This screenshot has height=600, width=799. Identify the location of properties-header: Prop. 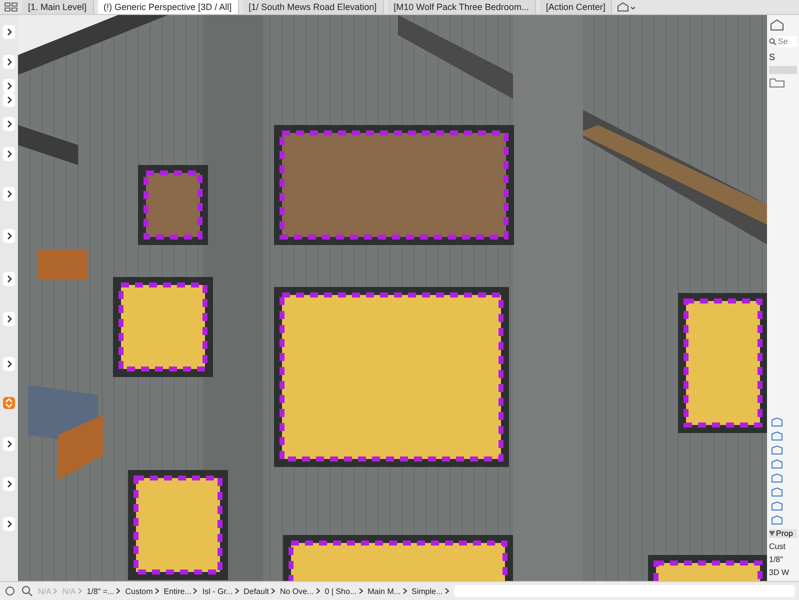
(783, 533).